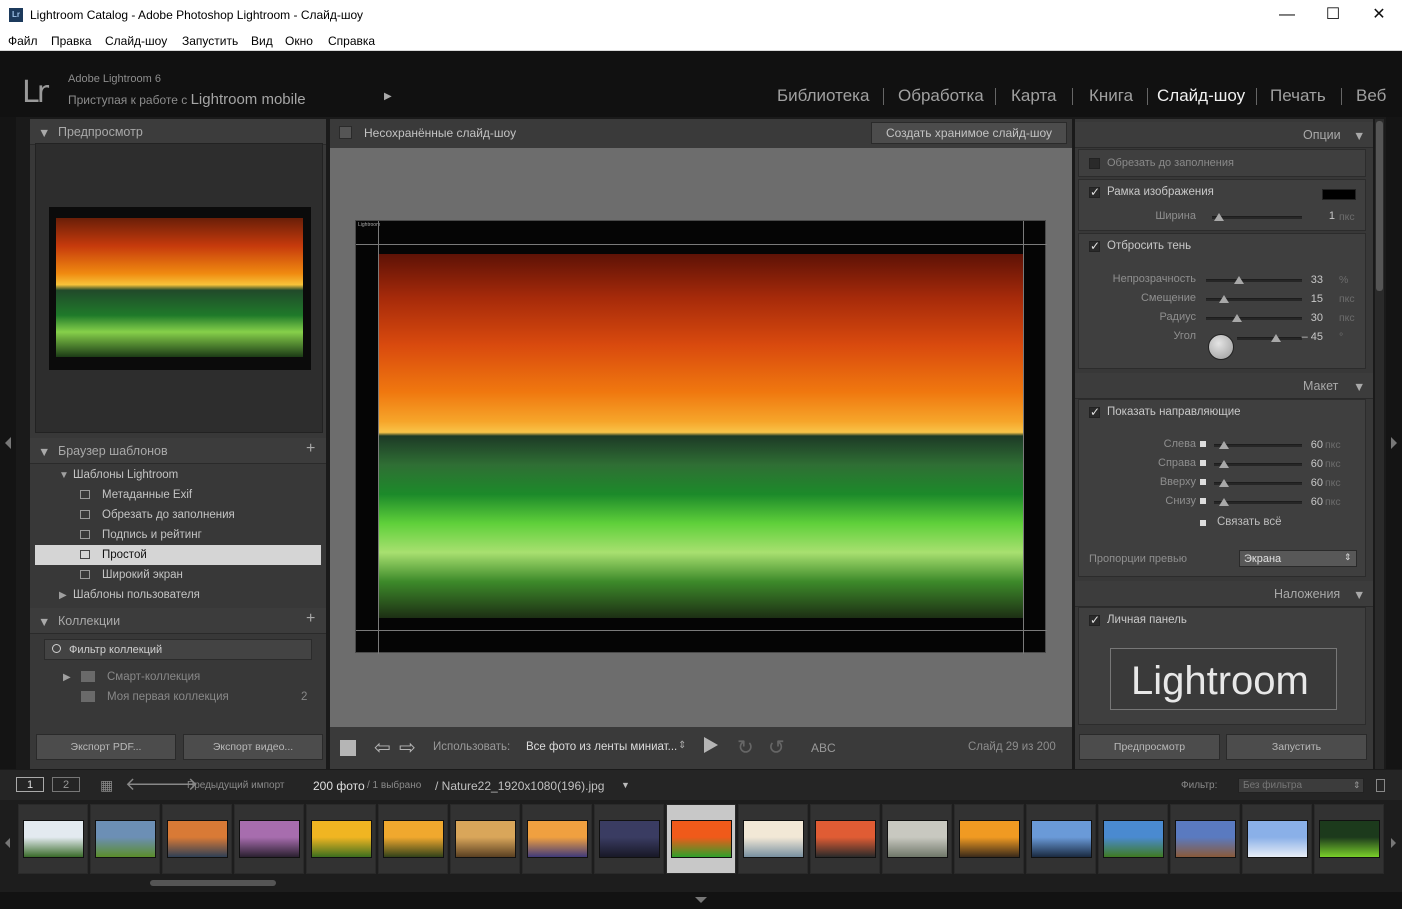  I want to click on template-browser-header: ▼ Браузер шаблонов +, so click(178, 451).